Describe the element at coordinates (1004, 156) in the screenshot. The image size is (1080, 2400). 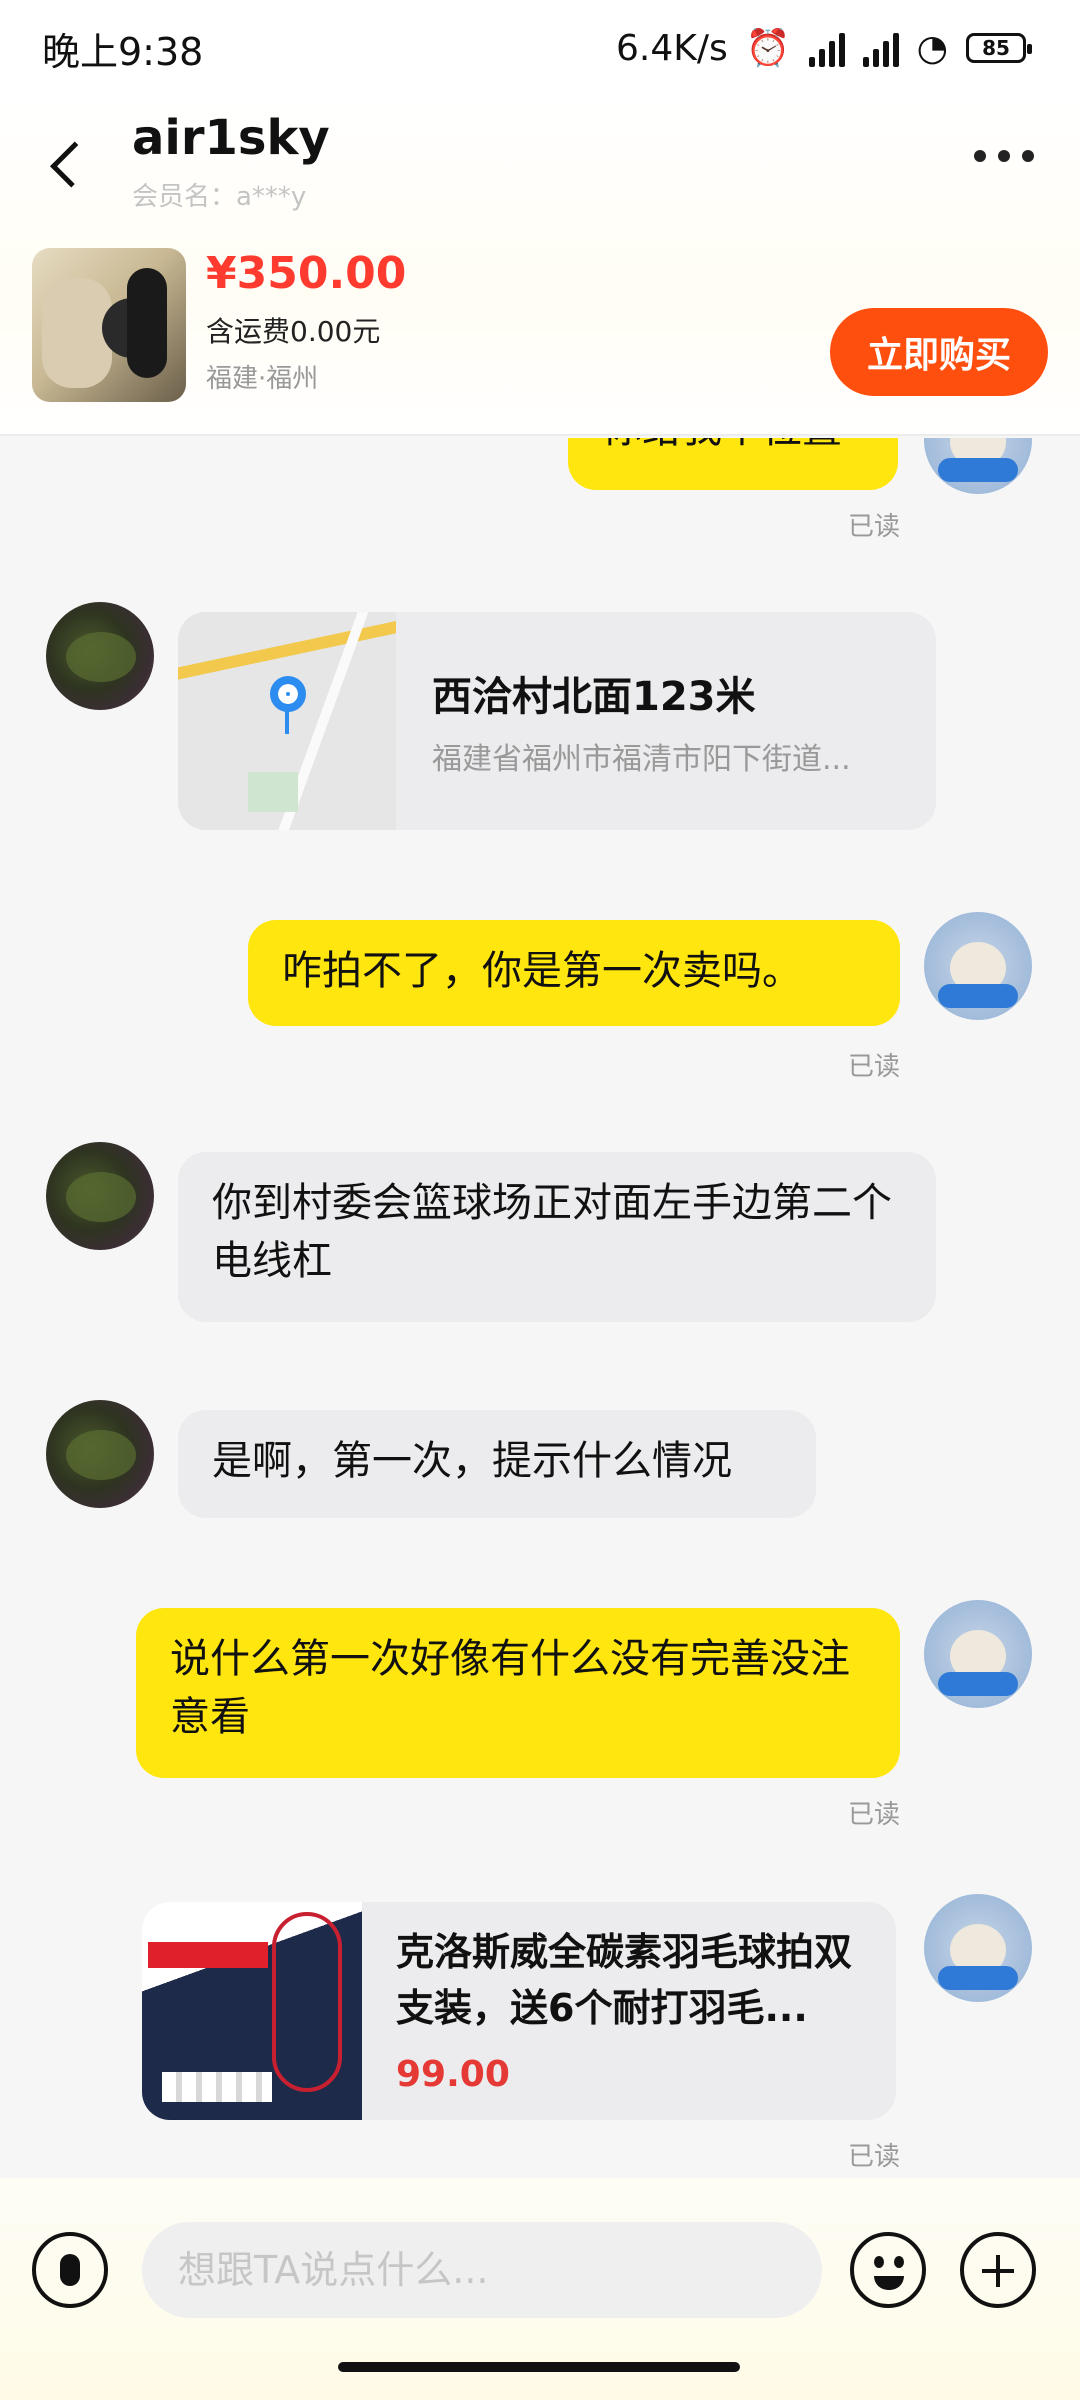
I see `more-icon` at that location.